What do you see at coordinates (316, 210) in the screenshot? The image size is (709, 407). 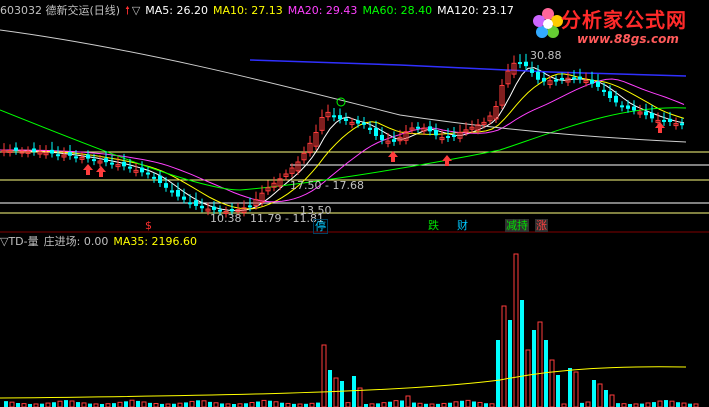 I see `range-label-3: 13.50` at bounding box center [316, 210].